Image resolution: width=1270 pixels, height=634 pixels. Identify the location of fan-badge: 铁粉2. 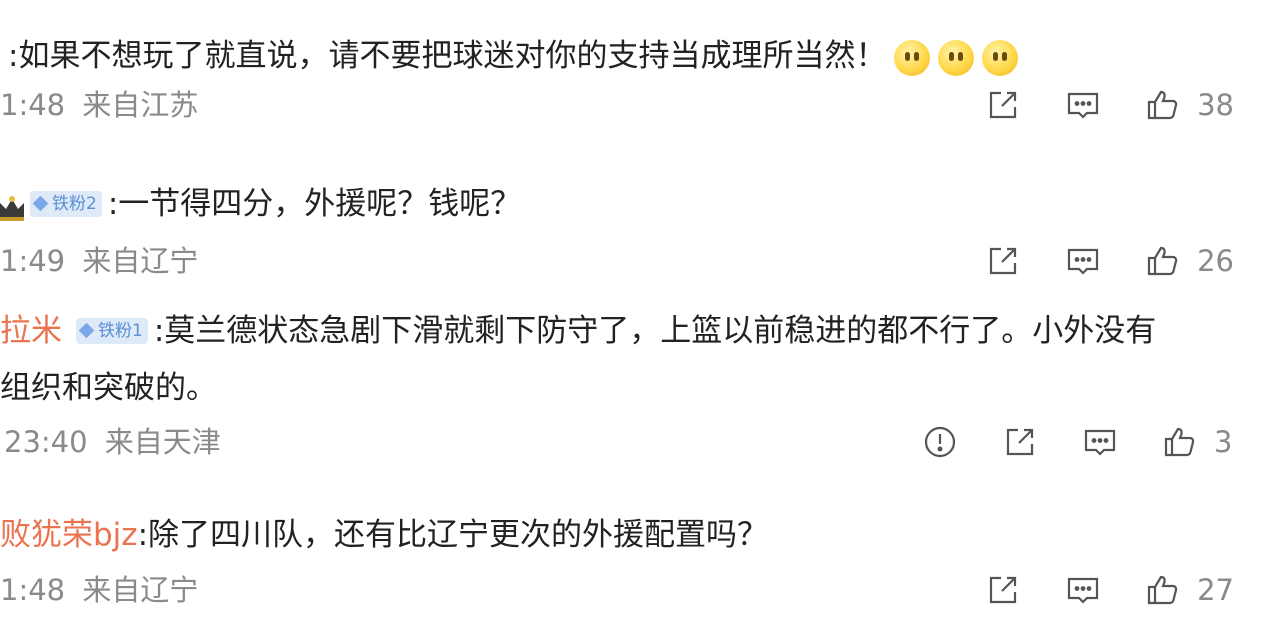
(66, 203).